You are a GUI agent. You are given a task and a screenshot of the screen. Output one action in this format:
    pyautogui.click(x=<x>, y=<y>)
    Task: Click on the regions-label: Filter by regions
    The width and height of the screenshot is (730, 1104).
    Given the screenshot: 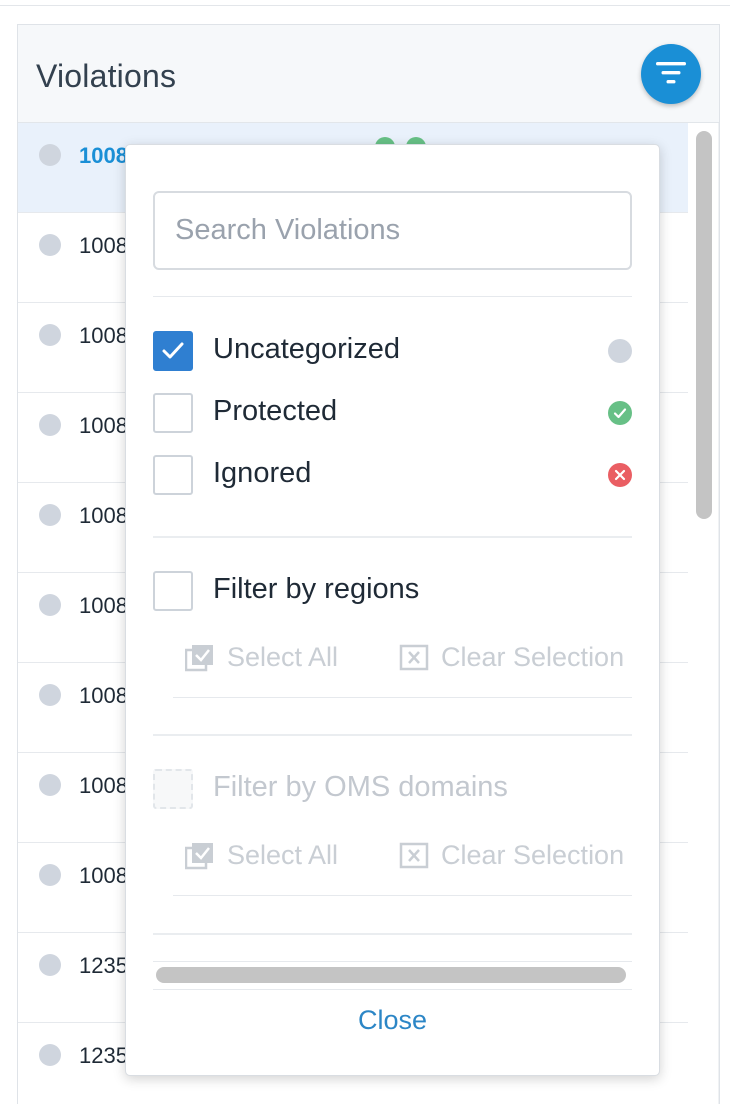 What is the action you would take?
    pyautogui.click(x=316, y=589)
    